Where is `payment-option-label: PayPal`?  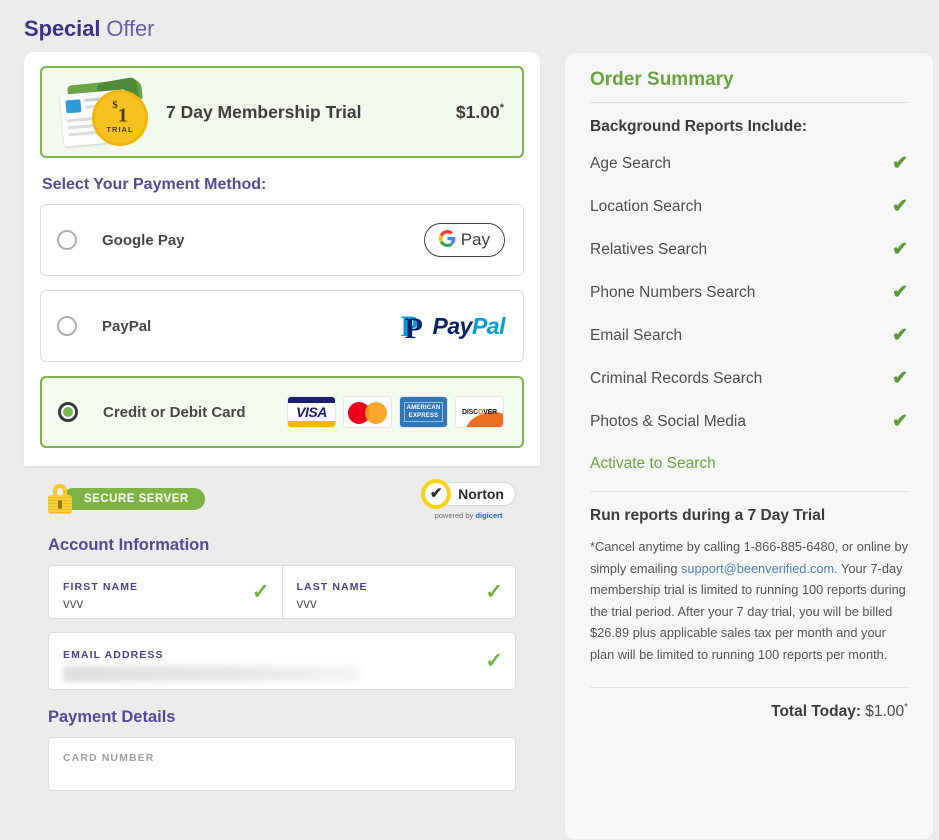 payment-option-label: PayPal is located at coordinates (127, 326).